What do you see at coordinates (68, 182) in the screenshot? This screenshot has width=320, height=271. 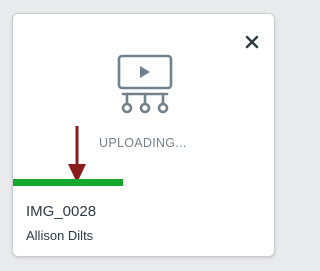 I see `upload-progress-fill` at bounding box center [68, 182].